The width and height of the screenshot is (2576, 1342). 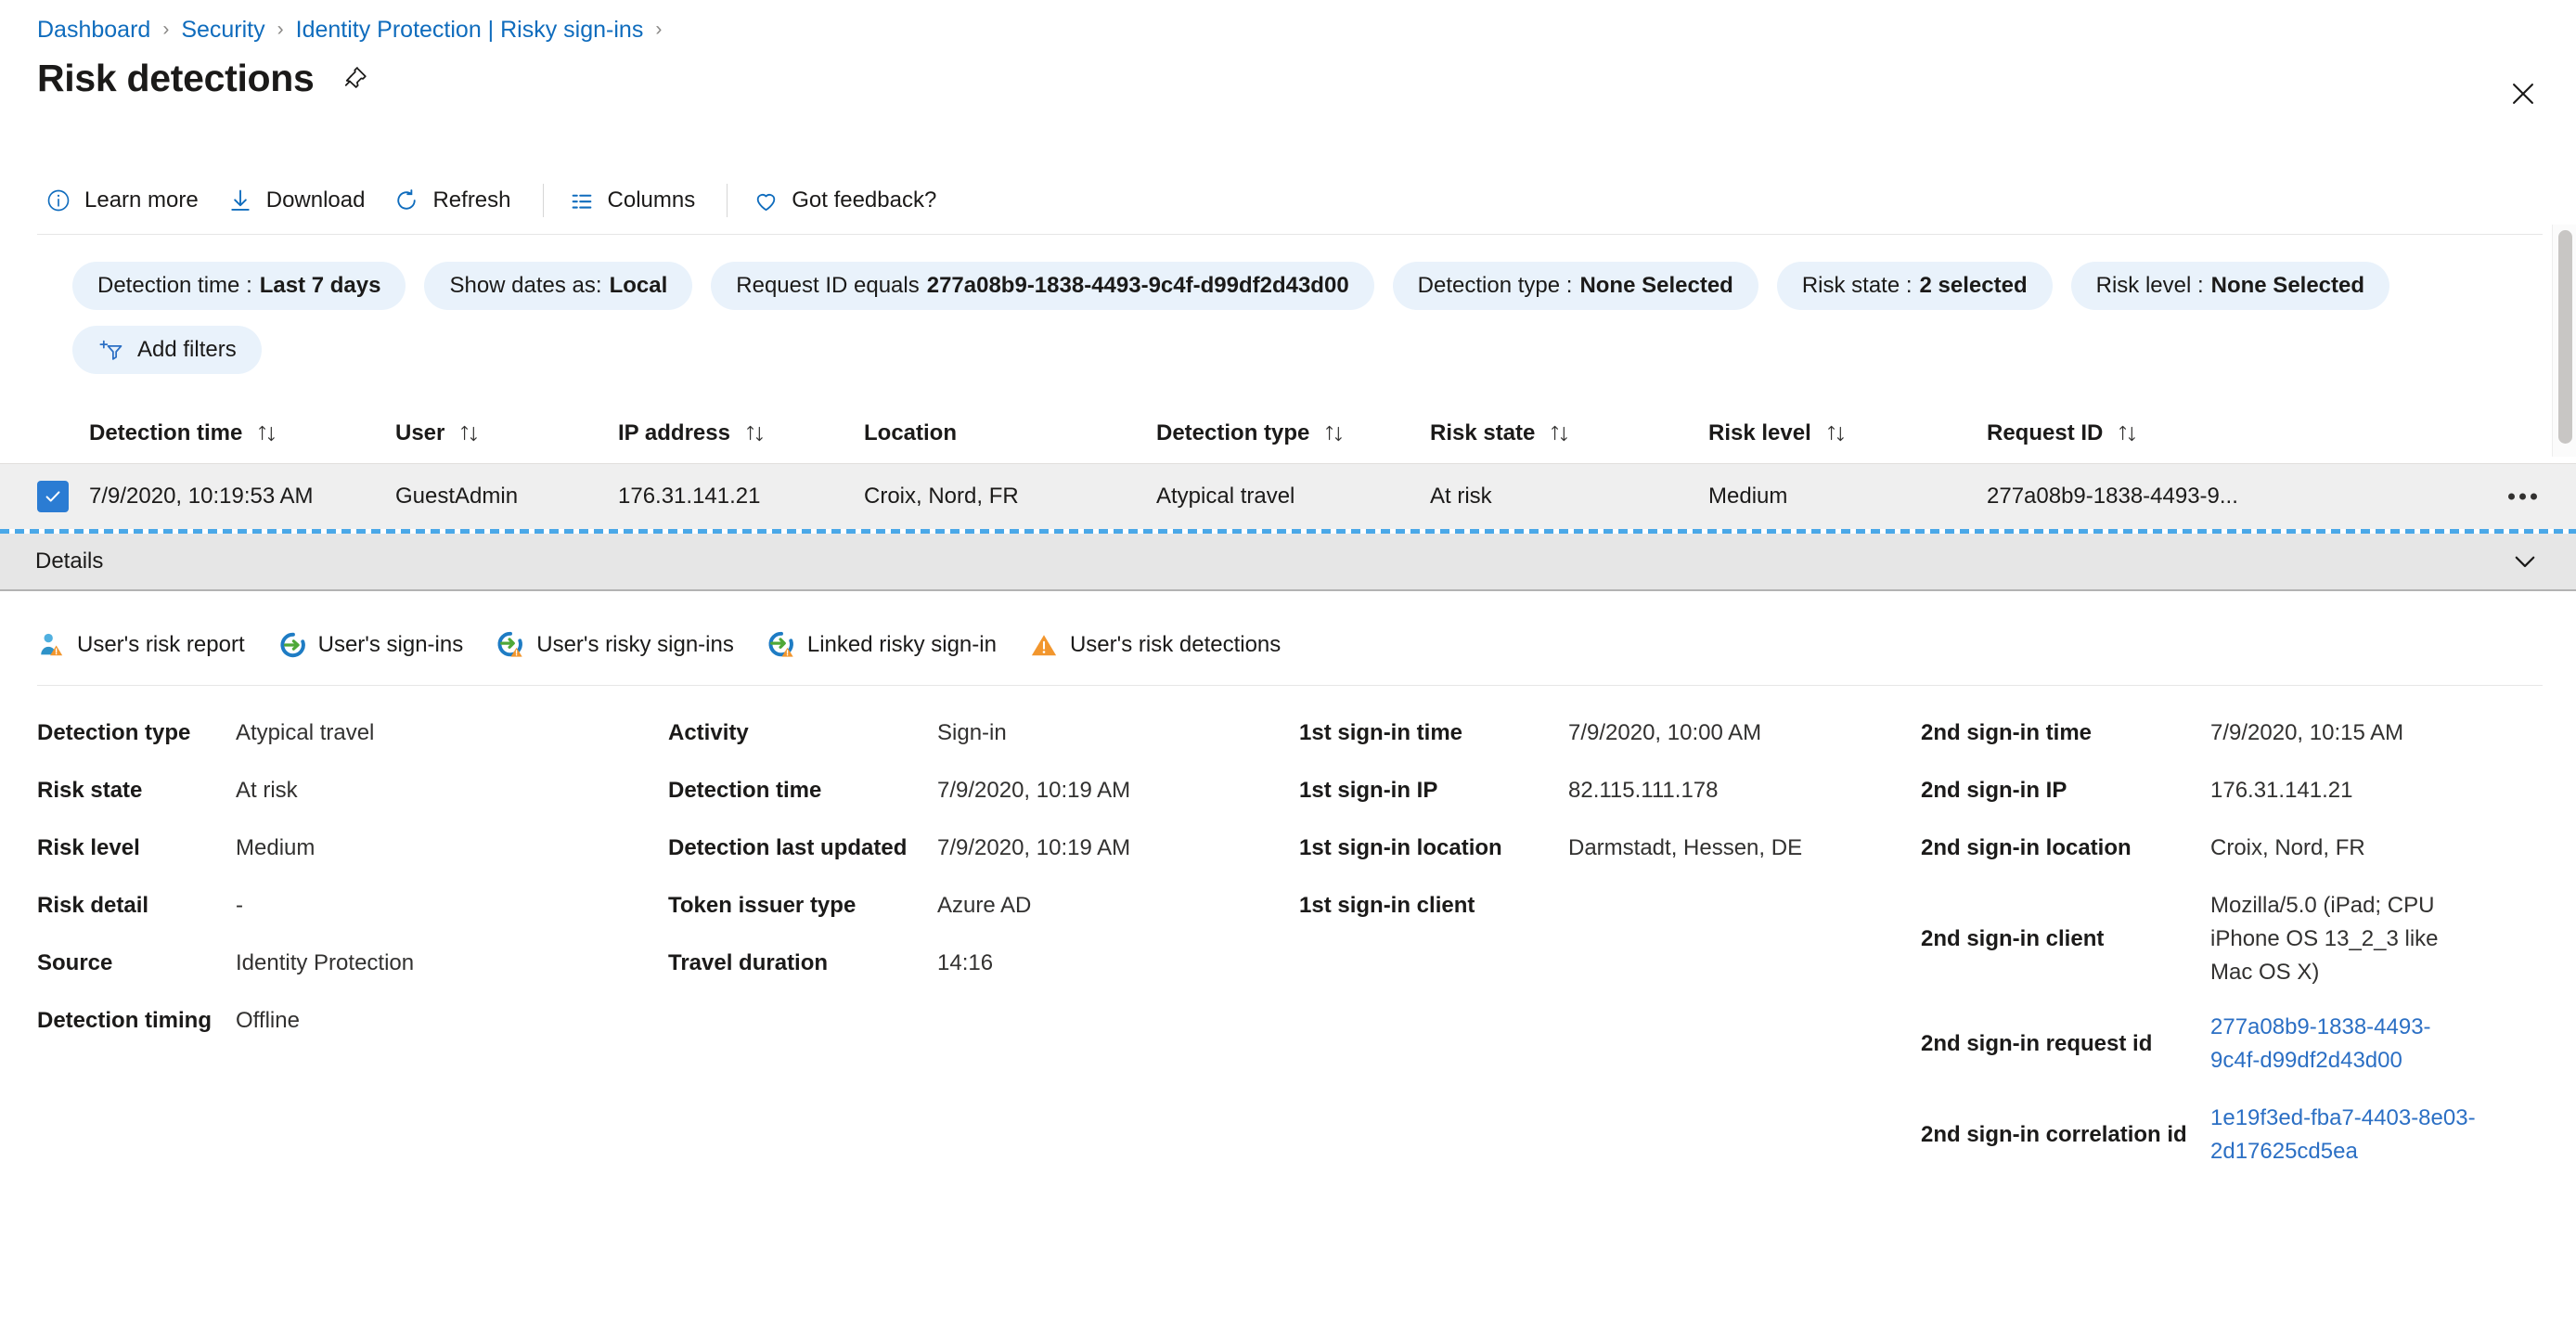 What do you see at coordinates (167, 350) in the screenshot?
I see `add-filters-button: Add filters` at bounding box center [167, 350].